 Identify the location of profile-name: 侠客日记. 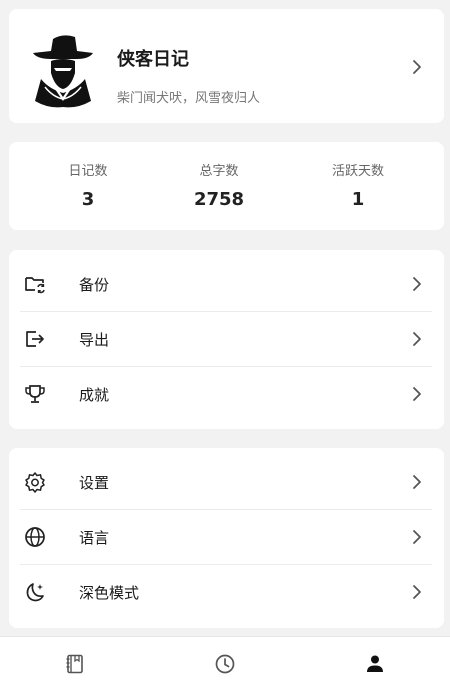
(153, 59).